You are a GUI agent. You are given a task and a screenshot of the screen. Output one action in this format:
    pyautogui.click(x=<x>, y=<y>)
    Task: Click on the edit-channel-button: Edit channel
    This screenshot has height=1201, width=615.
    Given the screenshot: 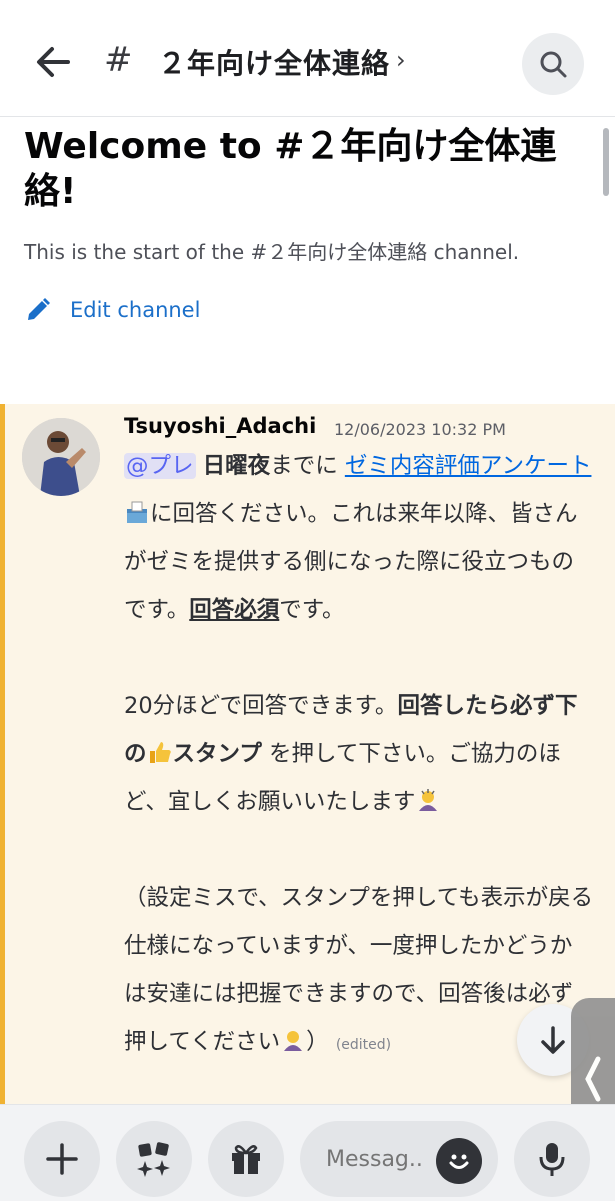 What is the action you would take?
    pyautogui.click(x=112, y=310)
    